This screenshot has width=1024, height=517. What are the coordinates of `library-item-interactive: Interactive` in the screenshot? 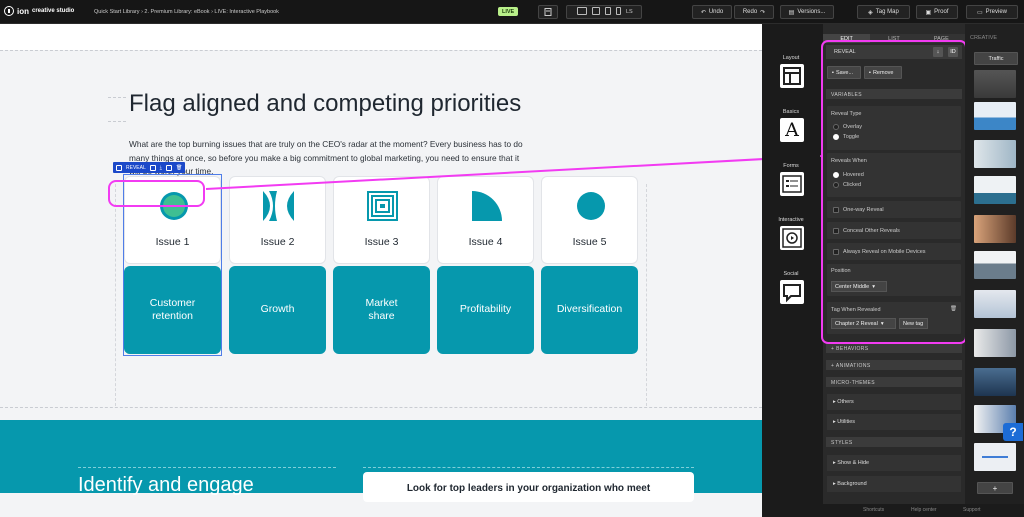 It's located at (791, 220).